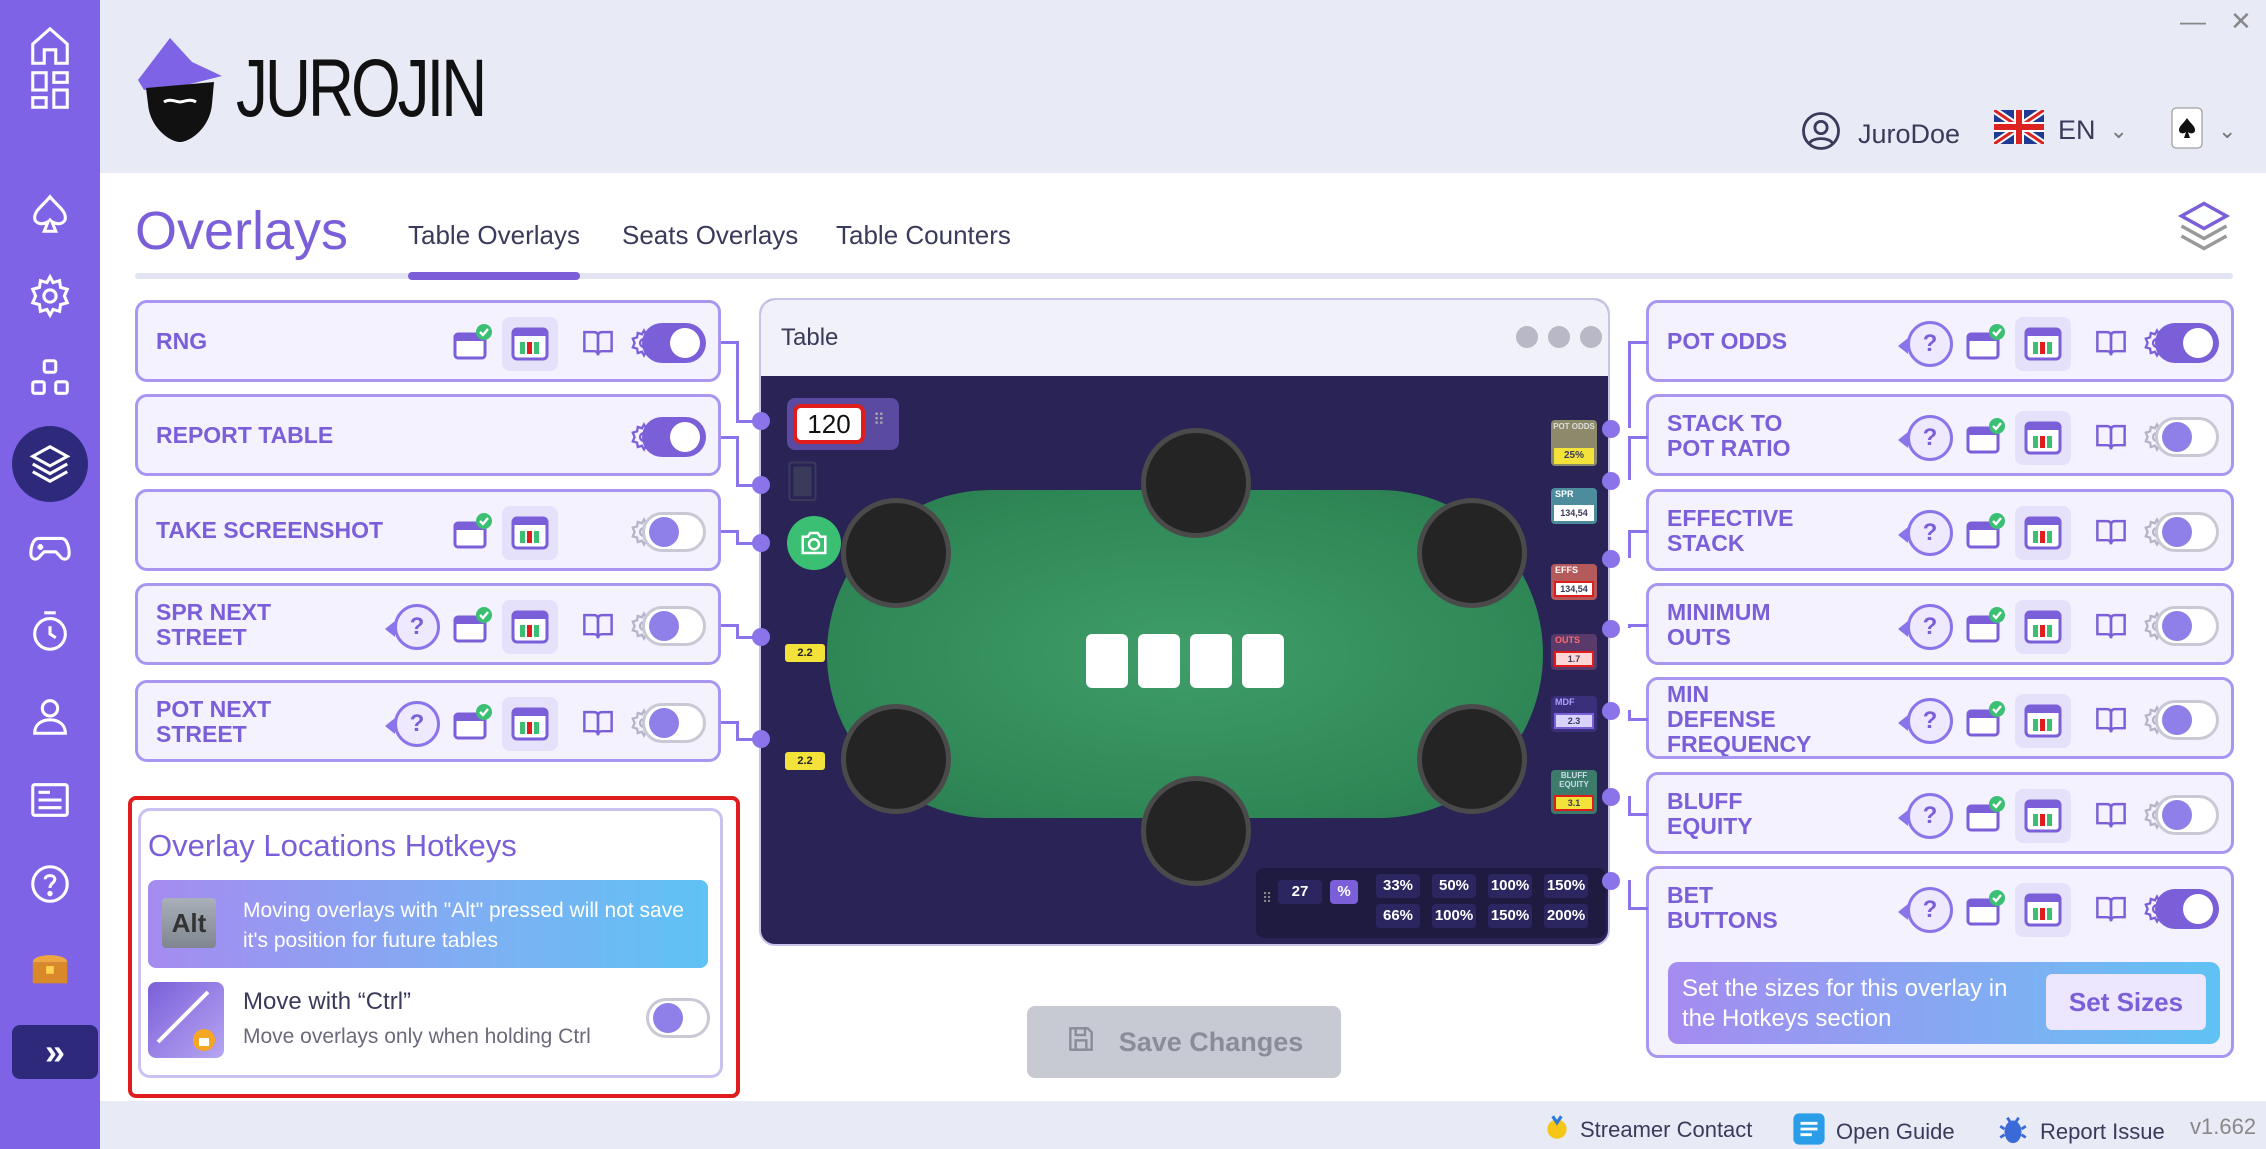  What do you see at coordinates (678, 1018) in the screenshot?
I see `ctrl-toggle` at bounding box center [678, 1018].